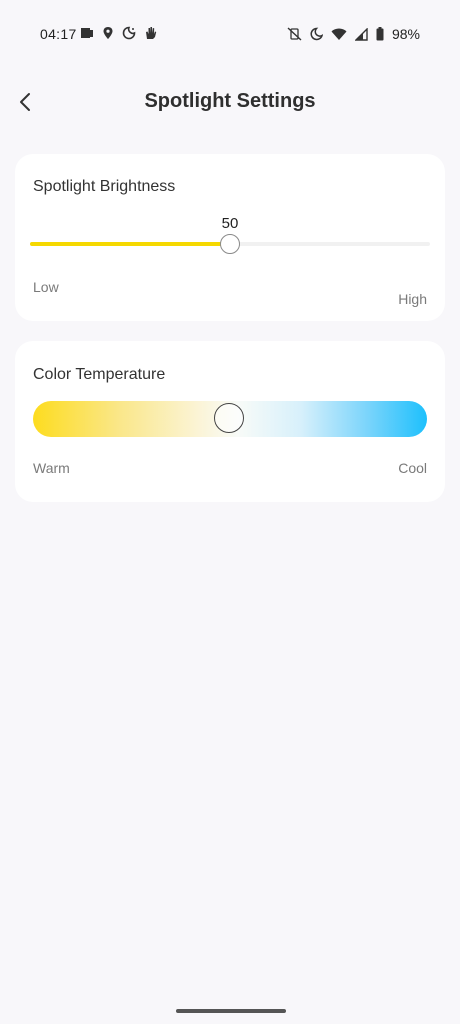 This screenshot has width=460, height=1024. Describe the element at coordinates (58, 34) in the screenshot. I see `status-time: 04:17` at that location.